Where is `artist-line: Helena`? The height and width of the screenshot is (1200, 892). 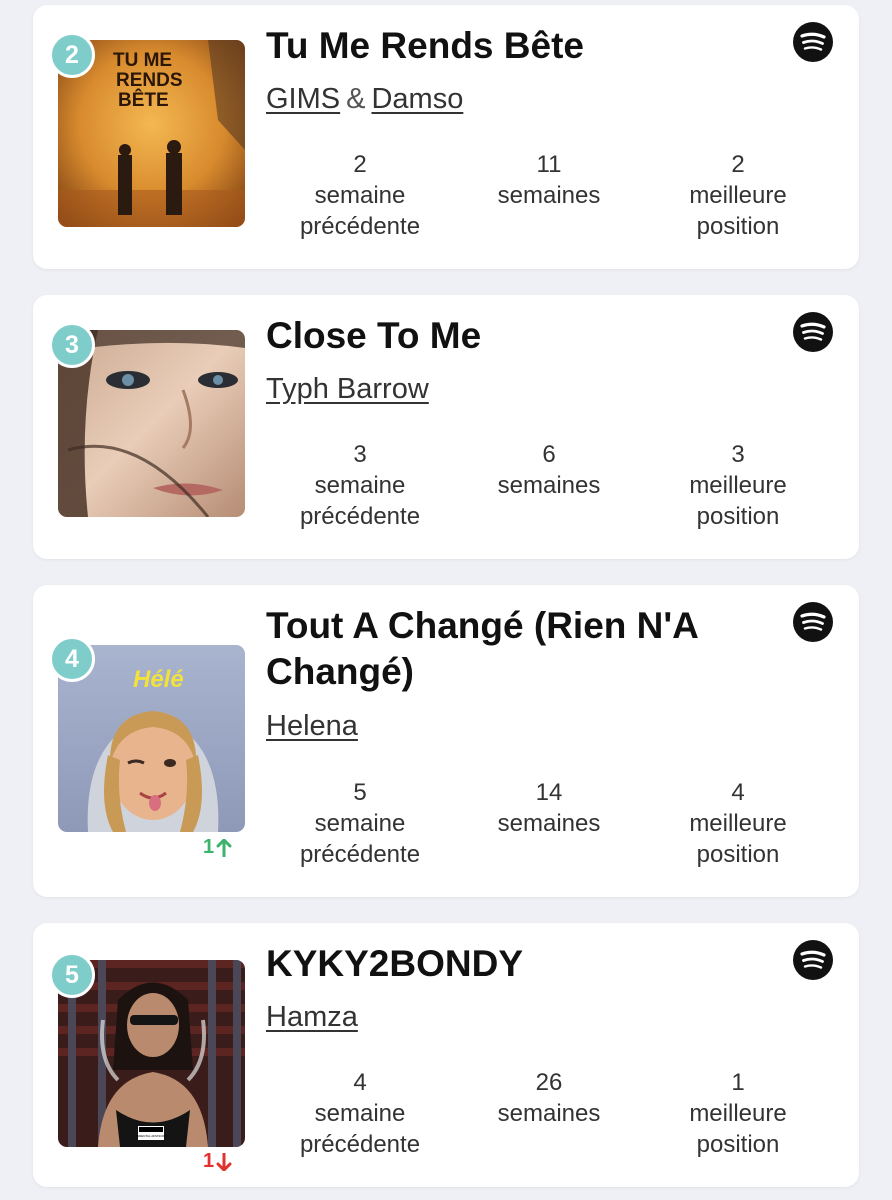
artist-line: Helena is located at coordinates (312, 726).